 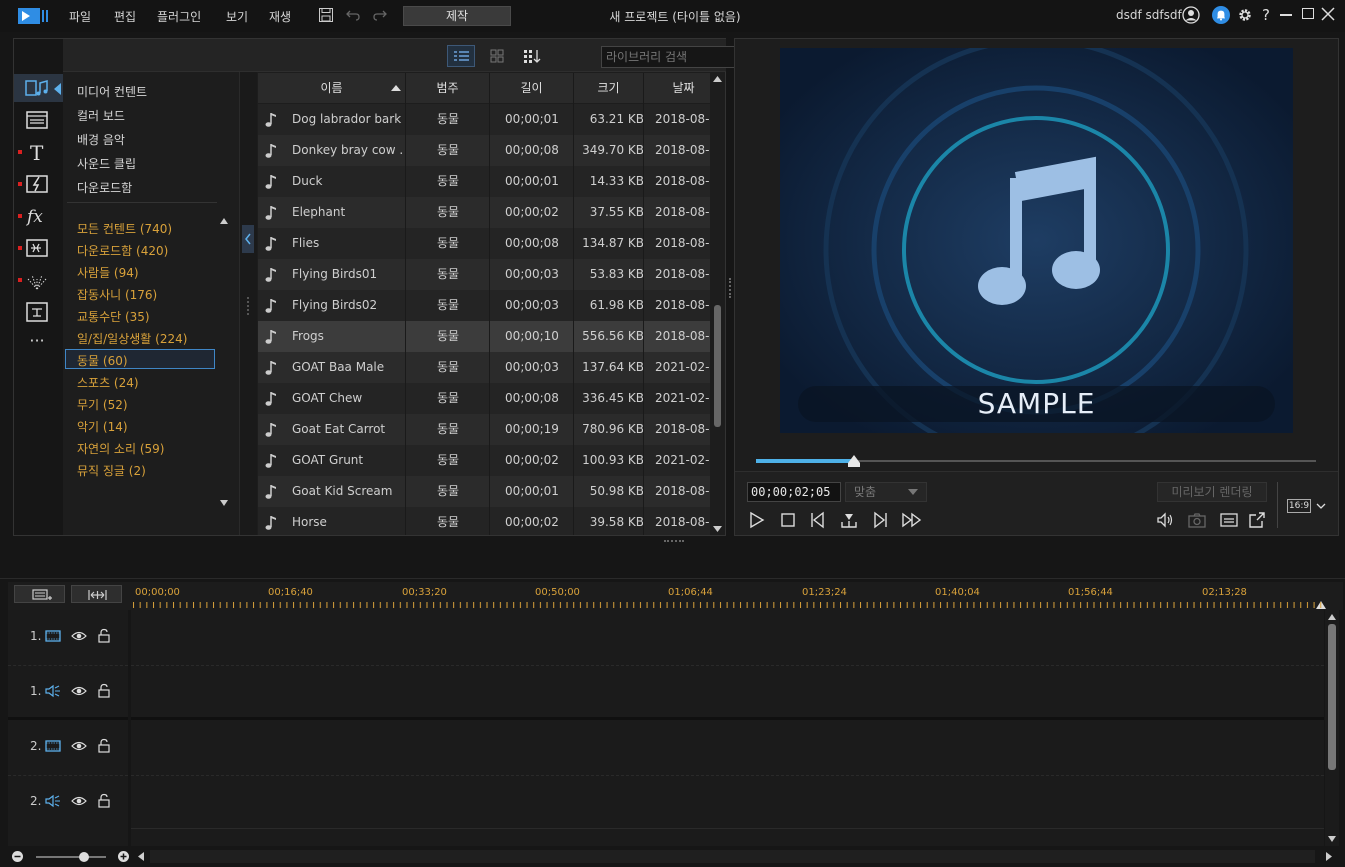 What do you see at coordinates (1197, 520) in the screenshot?
I see `snapshot-camera-icon` at bounding box center [1197, 520].